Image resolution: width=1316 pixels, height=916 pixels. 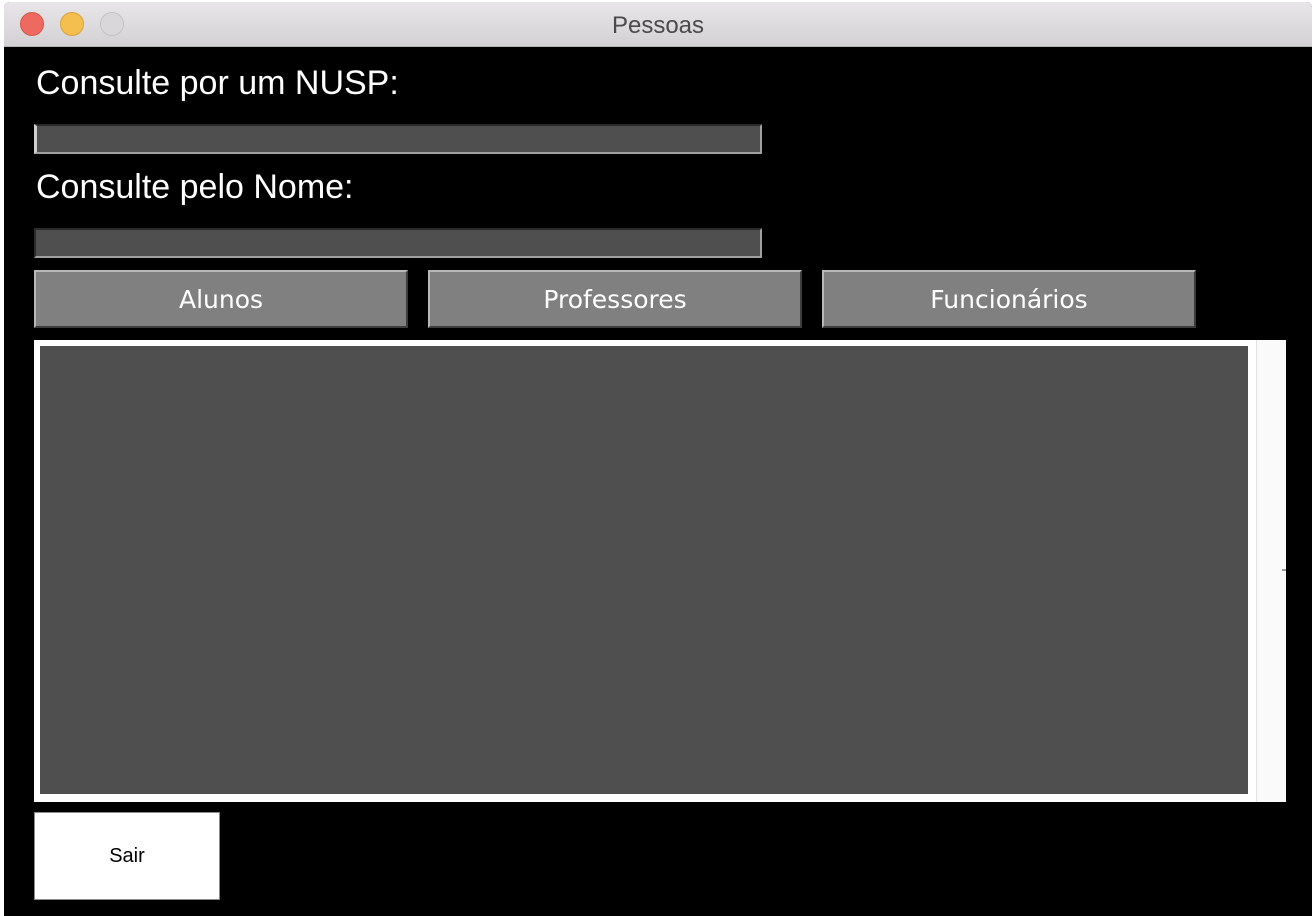 I want to click on window-title: Pessoas, so click(x=658, y=25).